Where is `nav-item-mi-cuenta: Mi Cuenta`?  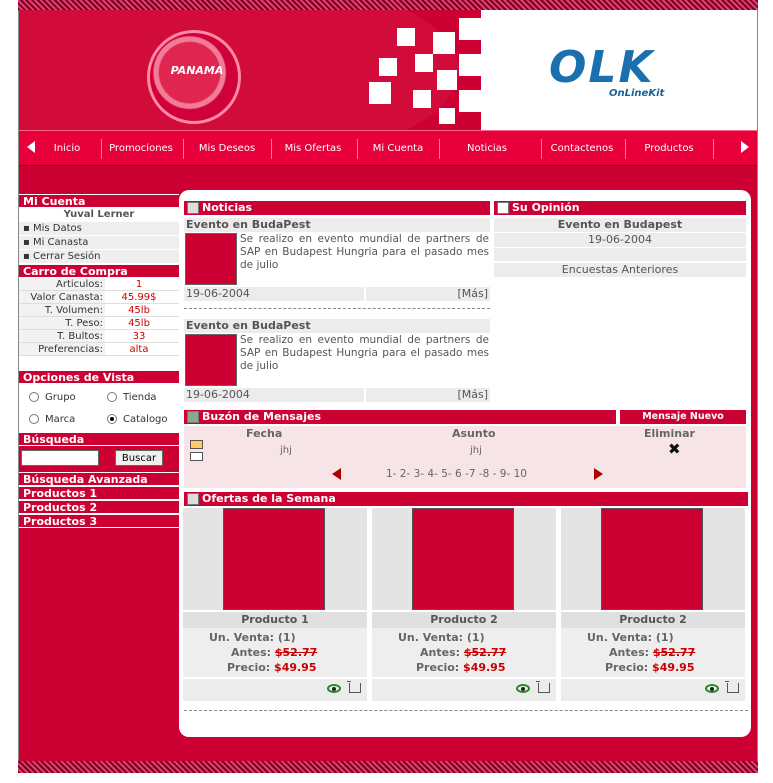
nav-item-mi-cuenta: Mi Cuenta is located at coordinates (398, 149).